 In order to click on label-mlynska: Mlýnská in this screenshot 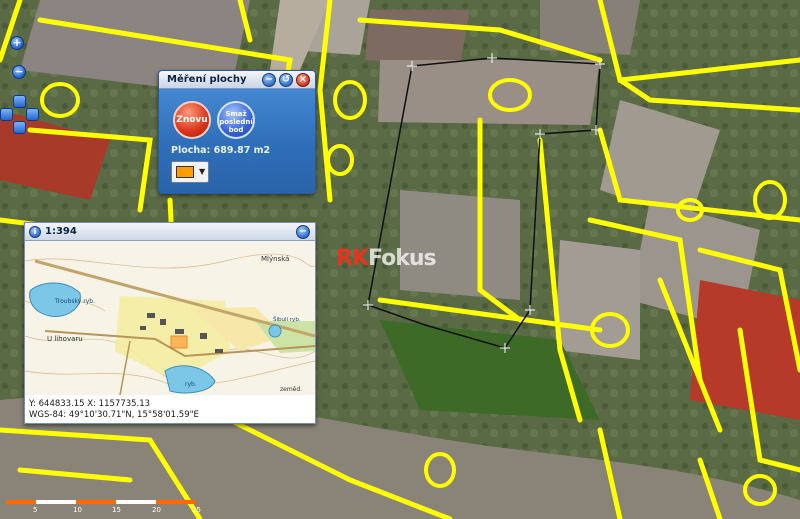, I will do `click(275, 259)`.